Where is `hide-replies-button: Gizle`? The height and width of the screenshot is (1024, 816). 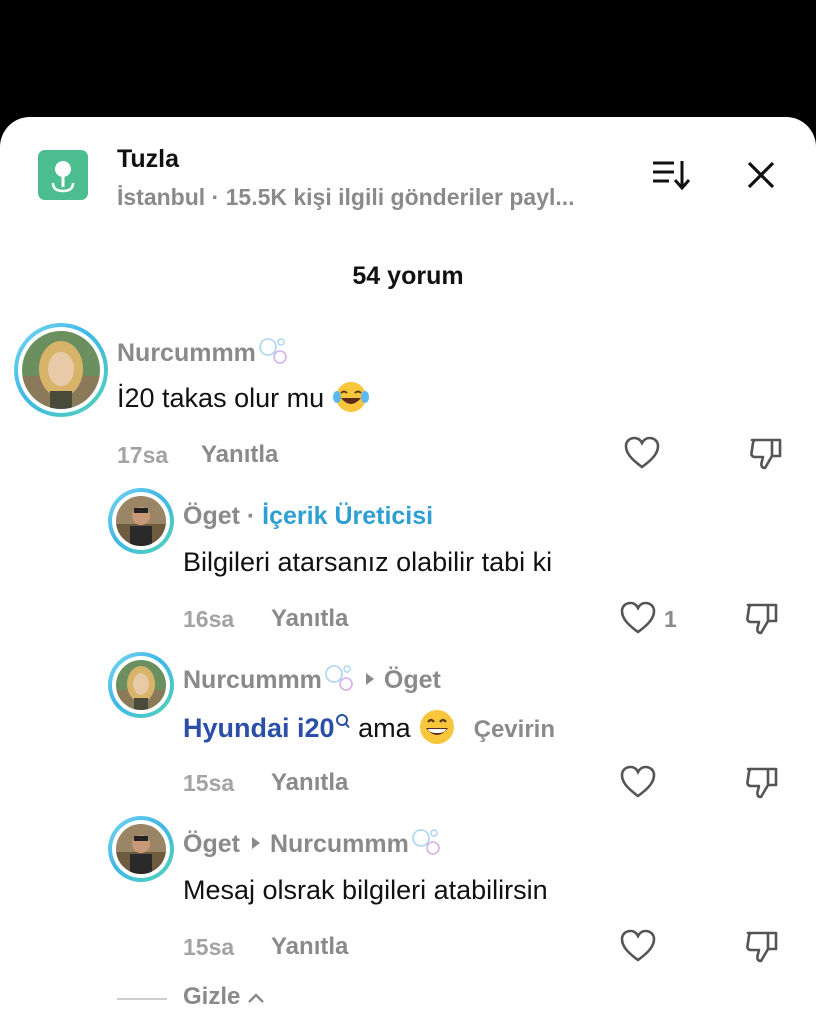 hide-replies-button: Gizle is located at coordinates (224, 997).